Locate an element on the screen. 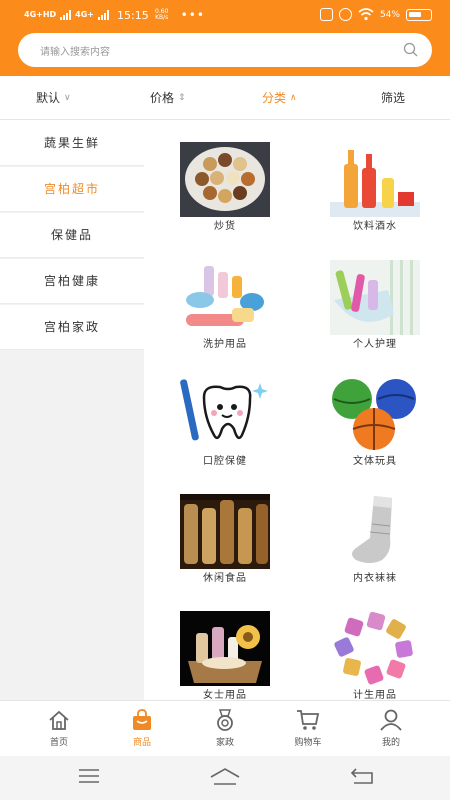  tab-profile: 我的 is located at coordinates (391, 728).